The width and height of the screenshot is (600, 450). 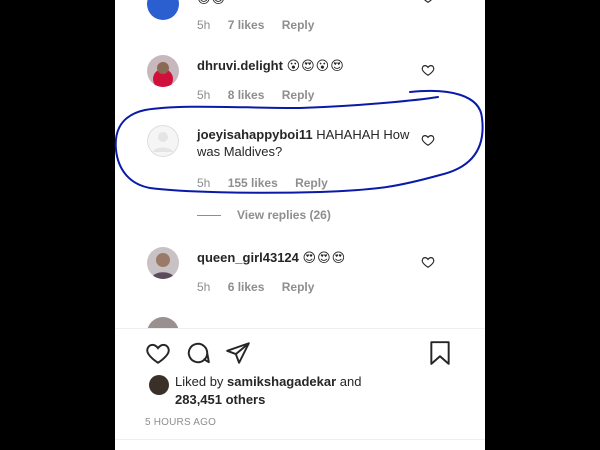 I want to click on comment-emojis: 😮😍😮😍, so click(x=315, y=65).